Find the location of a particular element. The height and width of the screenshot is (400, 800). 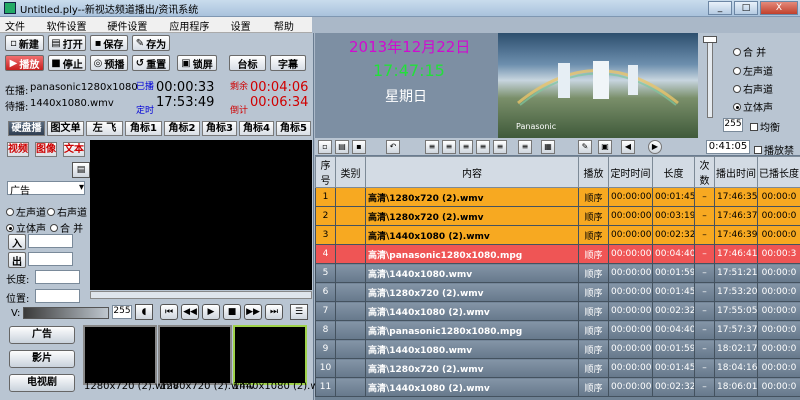

tab-corner-3: 角标3 is located at coordinates (219, 128).